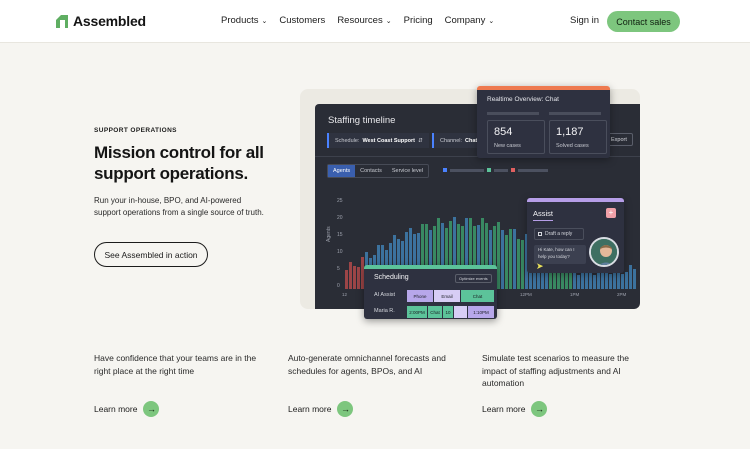 This screenshot has width=750, height=449. Describe the element at coordinates (420, 140) in the screenshot. I see `select-arrows-icon: ⇵` at that location.